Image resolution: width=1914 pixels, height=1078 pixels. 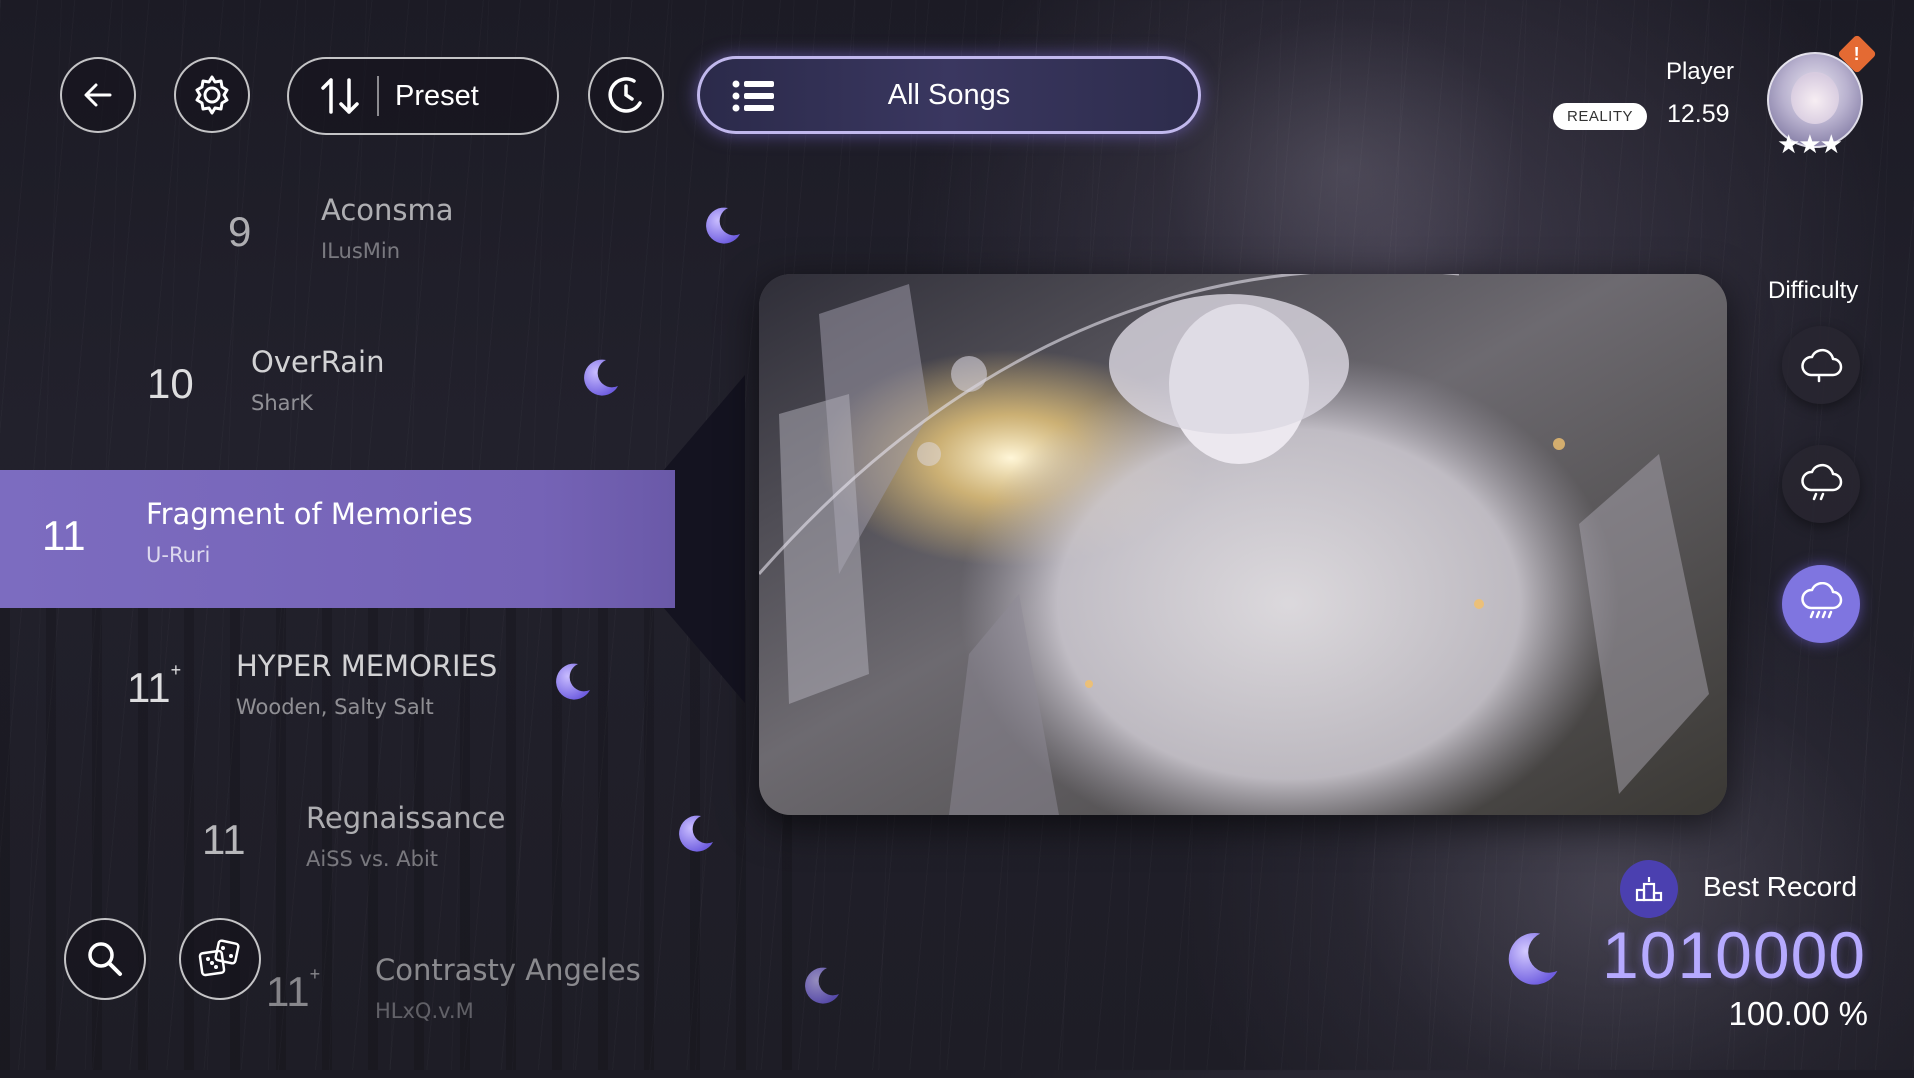 I want to click on sort-divider, so click(x=378, y=96).